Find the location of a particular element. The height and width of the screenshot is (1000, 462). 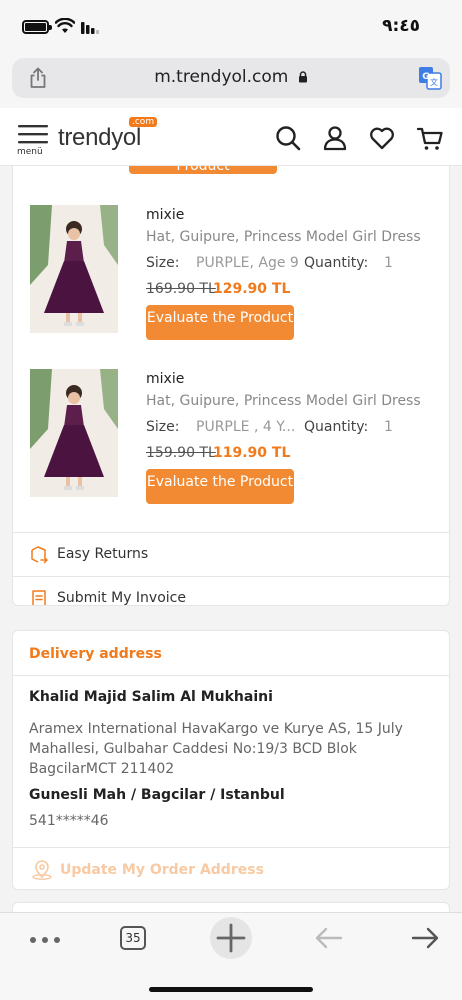

translate-icon: G 文 is located at coordinates (430, 78).